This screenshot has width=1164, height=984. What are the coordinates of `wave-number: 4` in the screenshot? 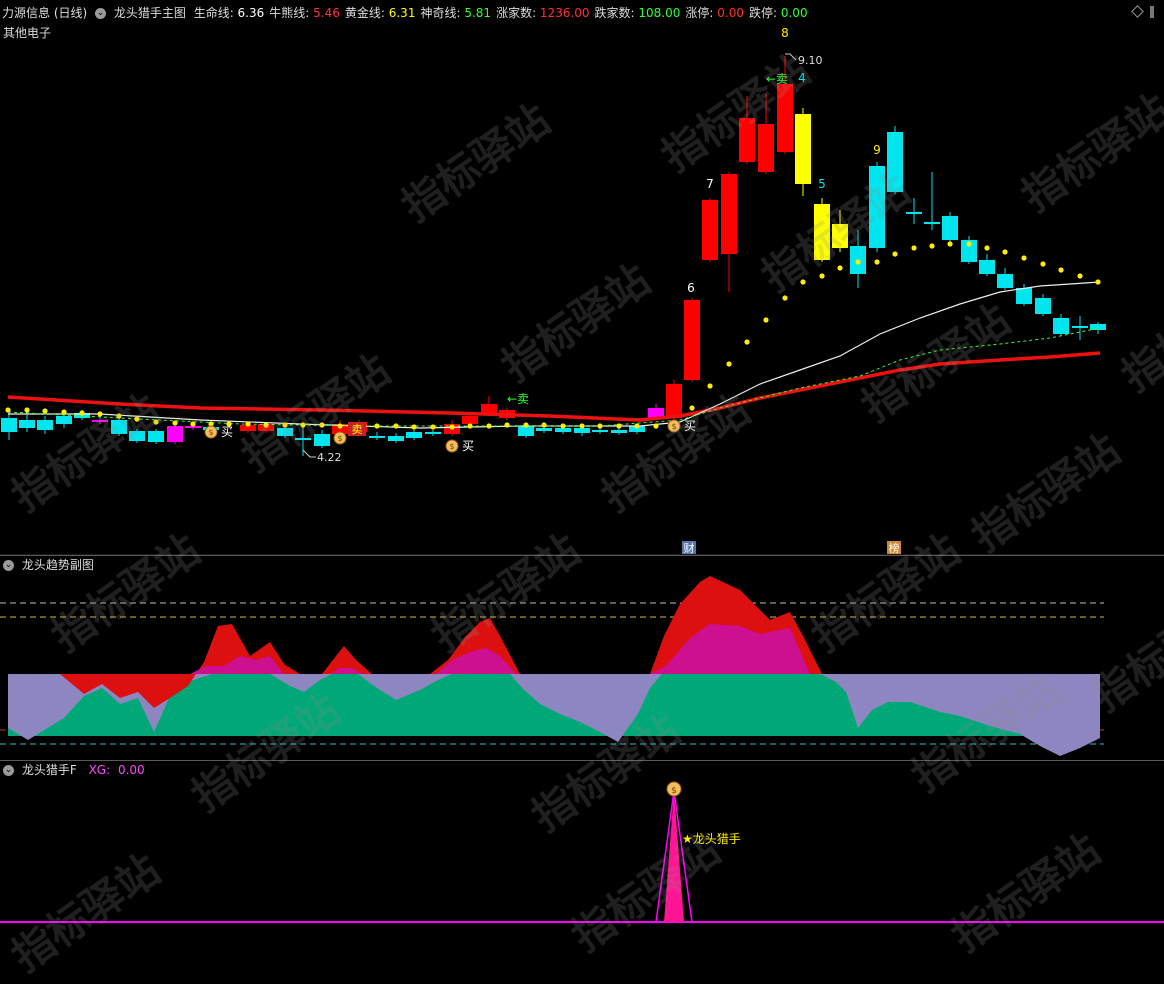 It's located at (802, 78).